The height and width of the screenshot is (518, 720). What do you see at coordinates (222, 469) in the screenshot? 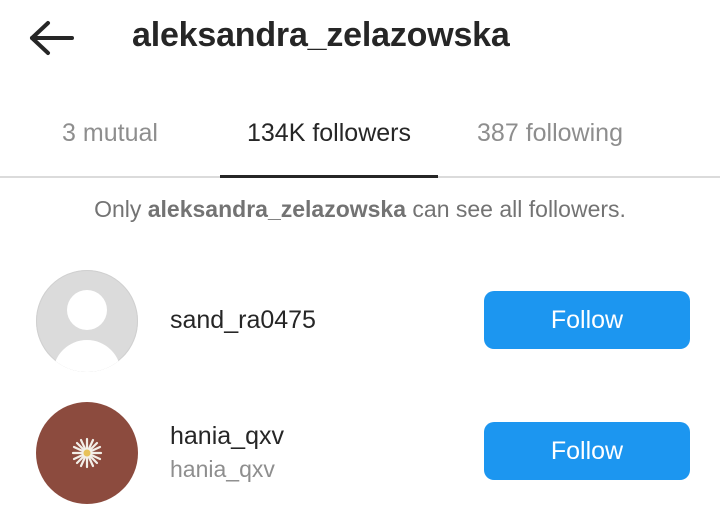
I see `follower-fullname: hania_qxv` at bounding box center [222, 469].